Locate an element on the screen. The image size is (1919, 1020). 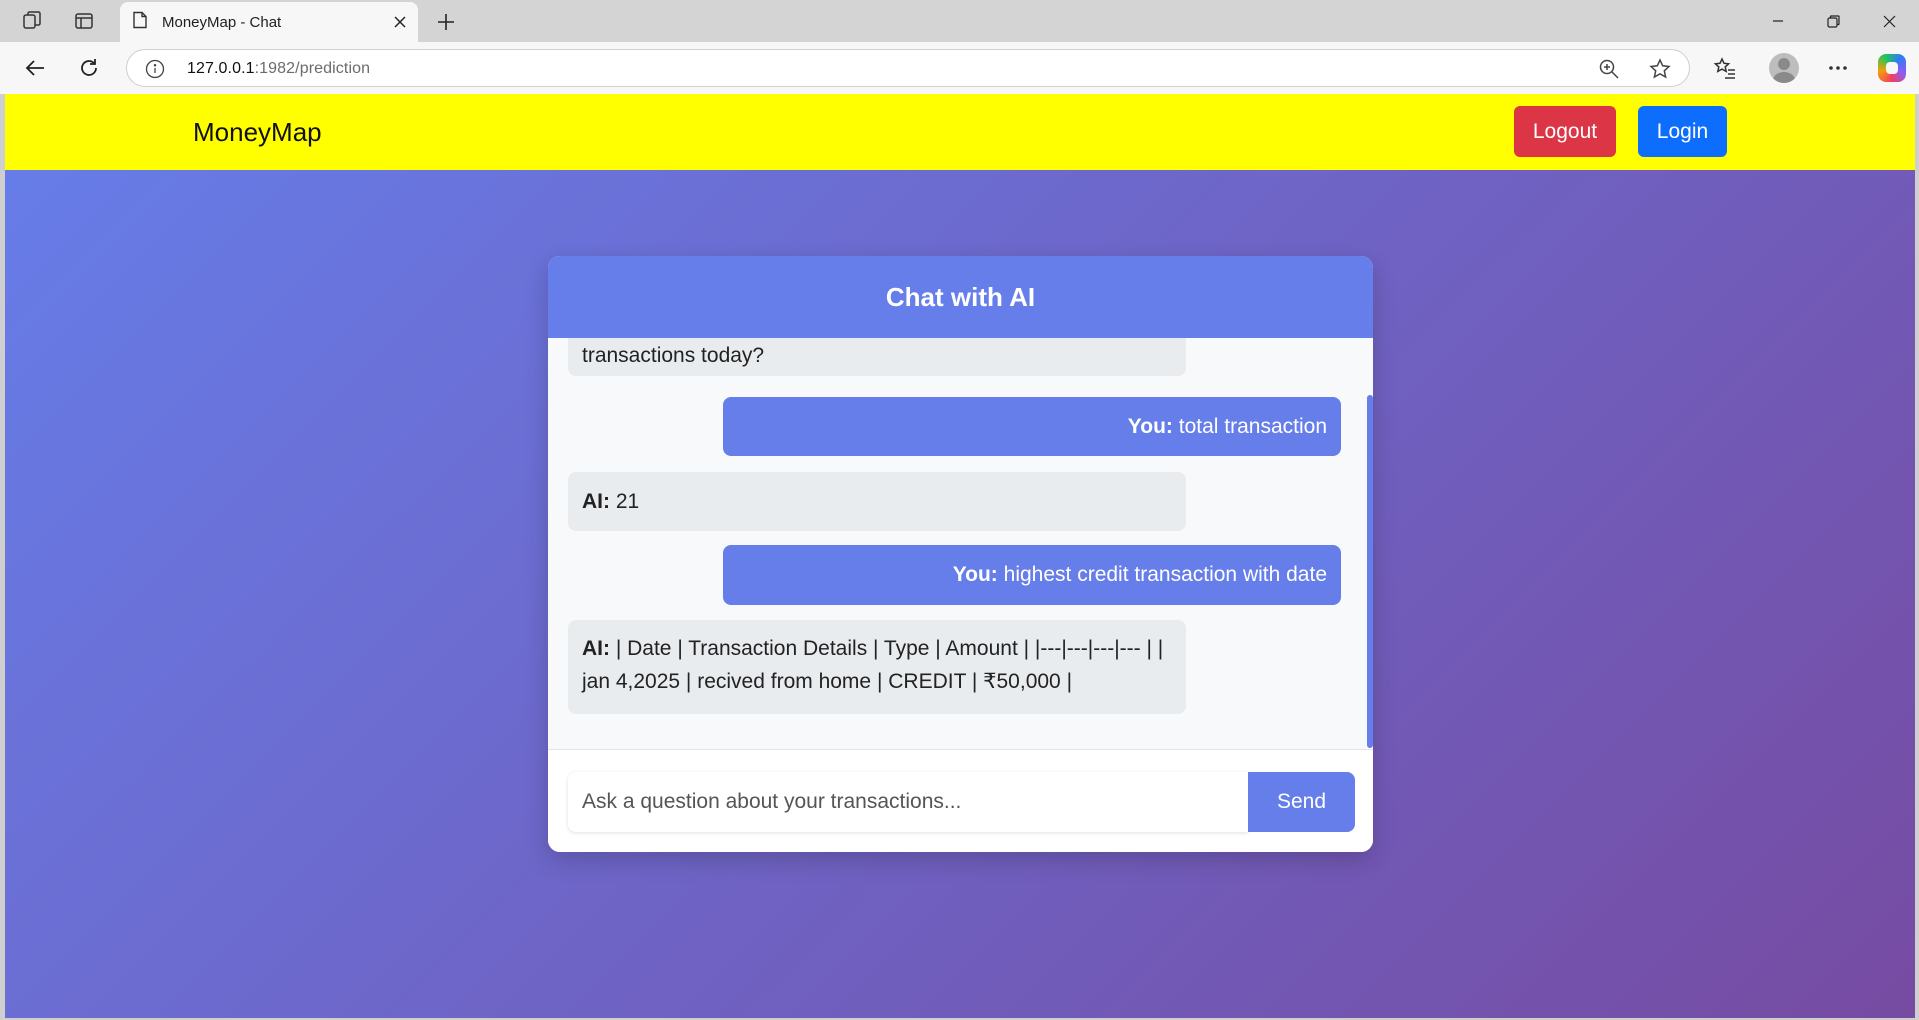
chat-input-area: Send is located at coordinates (960, 801).